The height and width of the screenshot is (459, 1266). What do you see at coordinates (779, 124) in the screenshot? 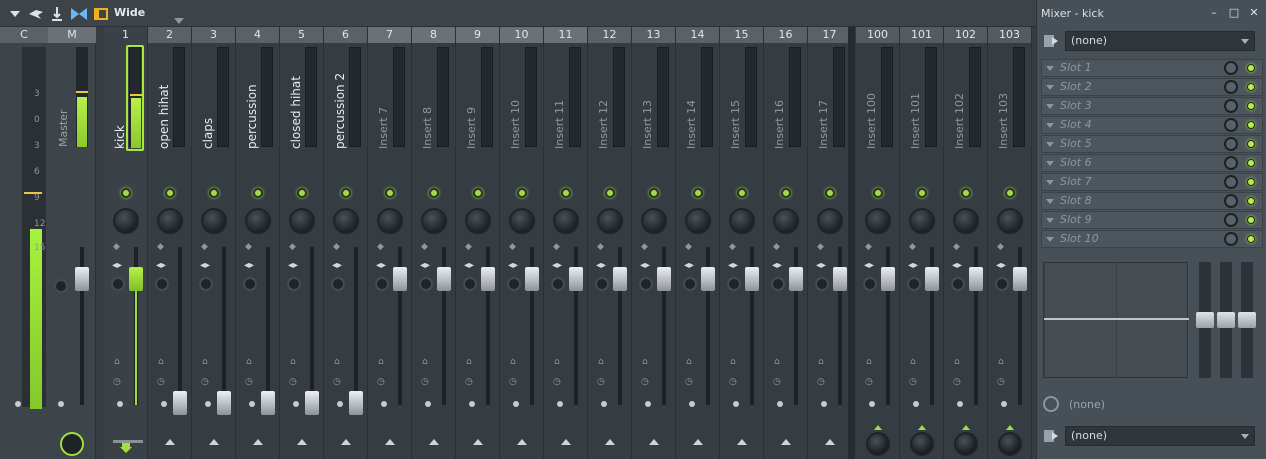
I see `track-name: Insert 16` at bounding box center [779, 124].